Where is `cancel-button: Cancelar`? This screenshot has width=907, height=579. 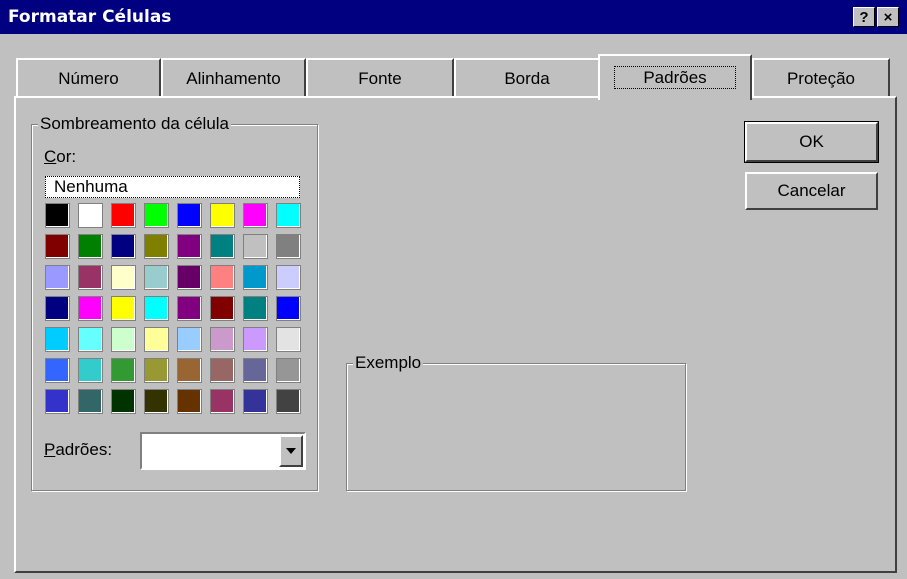
cancel-button: Cancelar is located at coordinates (811, 191).